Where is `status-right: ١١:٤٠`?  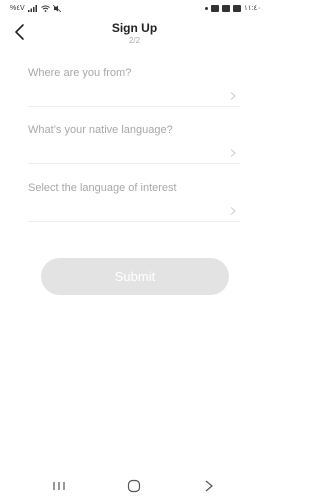 status-right: ١١:٤٠ is located at coordinates (233, 8).